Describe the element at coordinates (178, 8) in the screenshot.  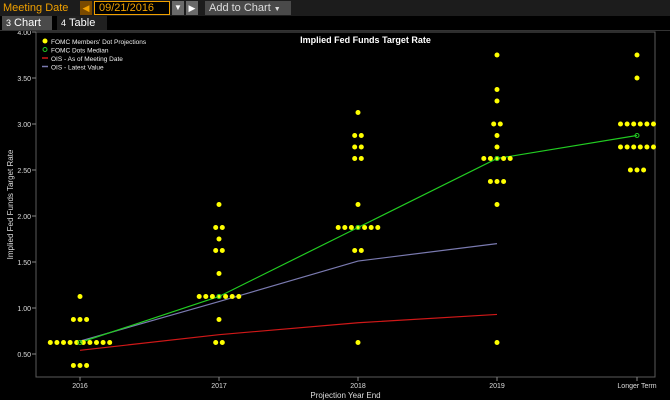
I see `date-dropdown-icon: ▼` at that location.